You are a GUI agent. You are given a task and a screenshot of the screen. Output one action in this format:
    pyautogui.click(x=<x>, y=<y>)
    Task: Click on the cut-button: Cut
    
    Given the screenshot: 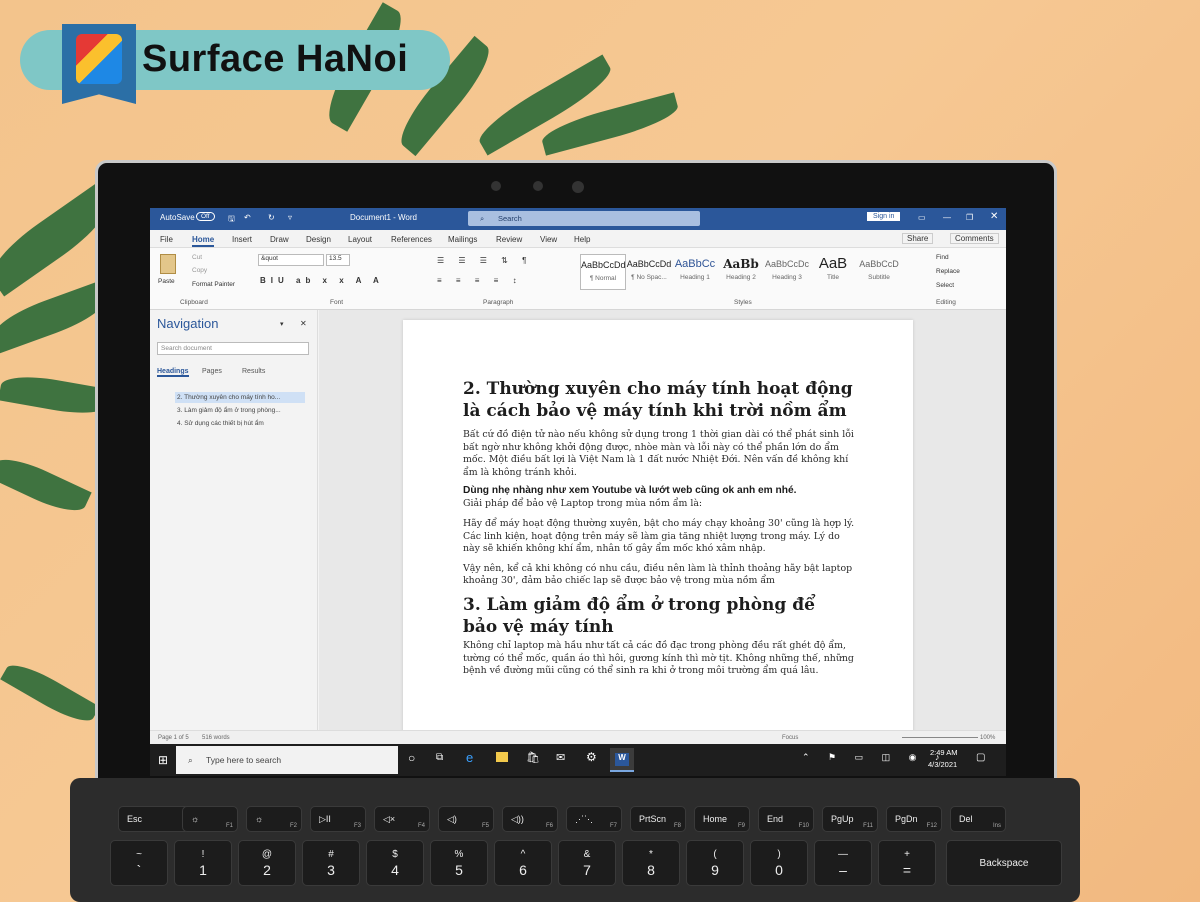 What is the action you would take?
    pyautogui.click(x=197, y=257)
    